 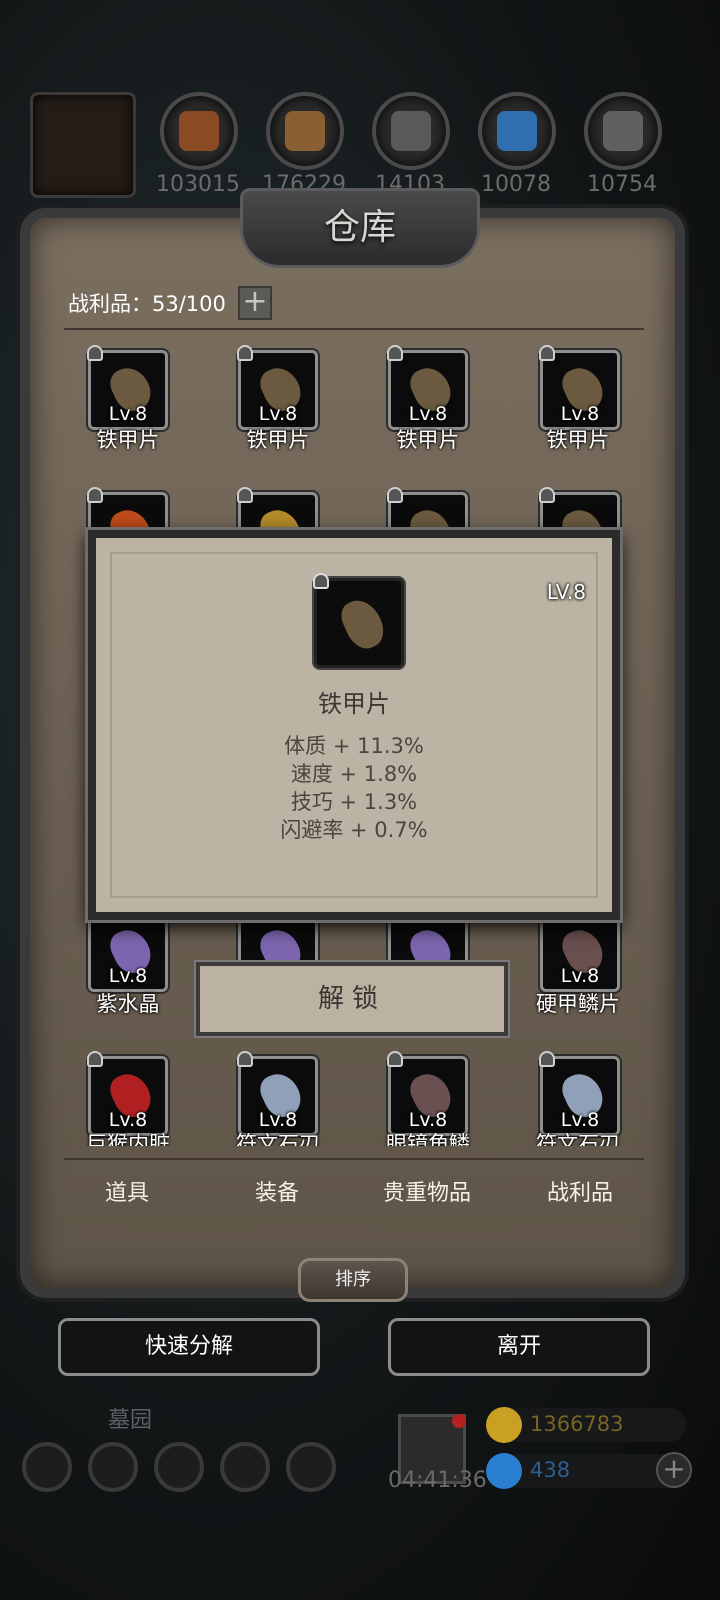 What do you see at coordinates (580, 1191) in the screenshot?
I see `tab-loot: 战利品` at bounding box center [580, 1191].